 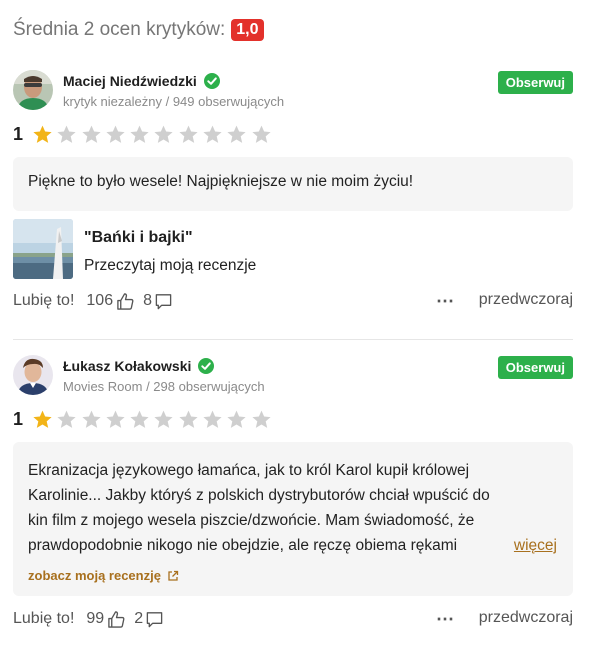 What do you see at coordinates (43, 249) in the screenshot?
I see `review-thumbnail` at bounding box center [43, 249].